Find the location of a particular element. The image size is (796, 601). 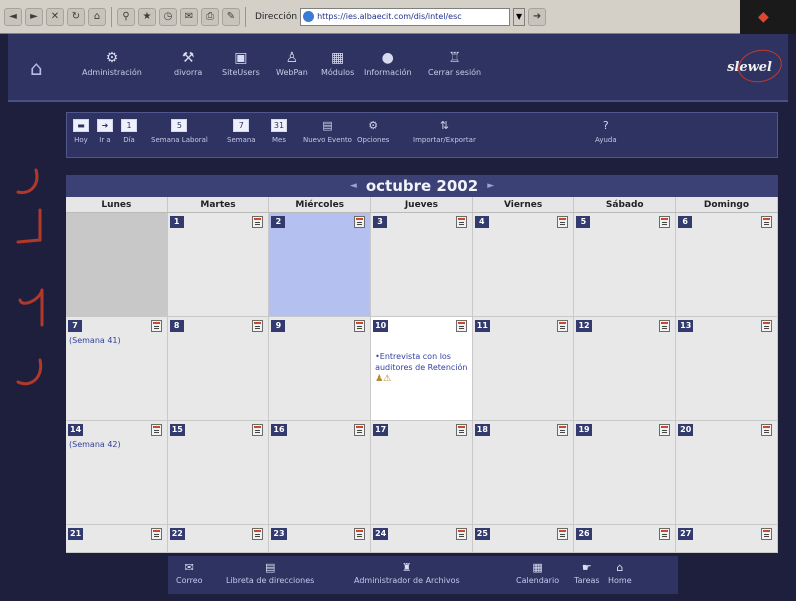

nav-modules: ▦ Módulos is located at coordinates (337, 62).